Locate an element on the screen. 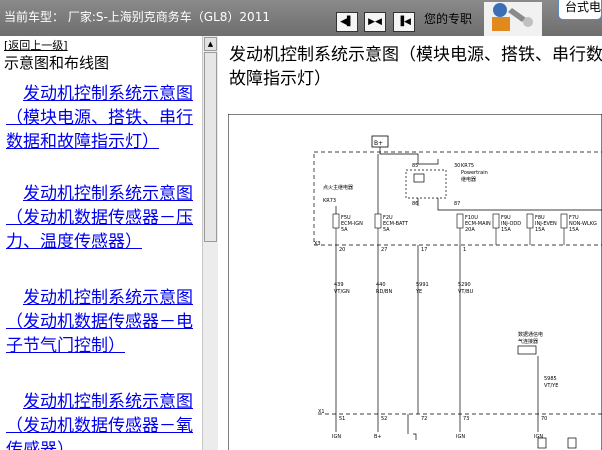 The height and width of the screenshot is (450, 602). connector-x3: X3 is located at coordinates (317, 244).